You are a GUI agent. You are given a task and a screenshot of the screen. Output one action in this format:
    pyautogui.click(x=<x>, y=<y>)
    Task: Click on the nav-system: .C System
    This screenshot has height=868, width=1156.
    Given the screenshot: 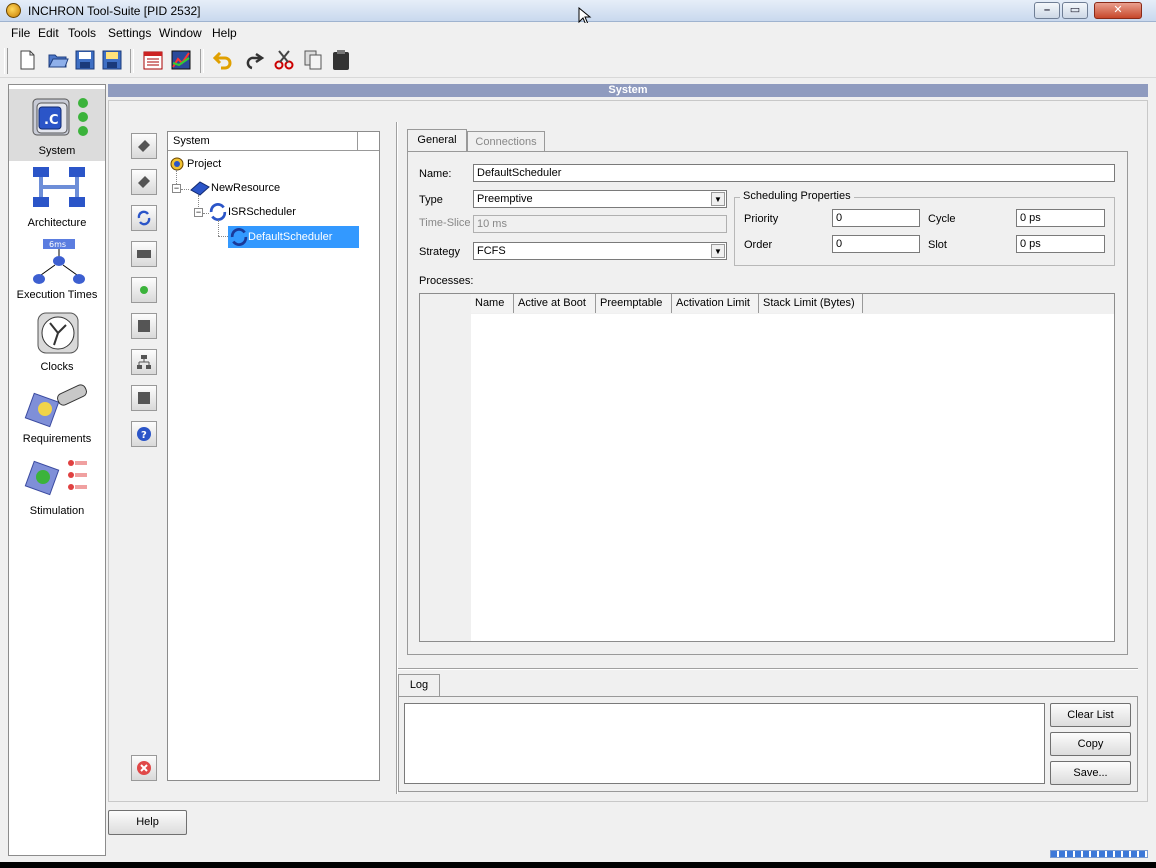 What is the action you would take?
    pyautogui.click(x=57, y=125)
    